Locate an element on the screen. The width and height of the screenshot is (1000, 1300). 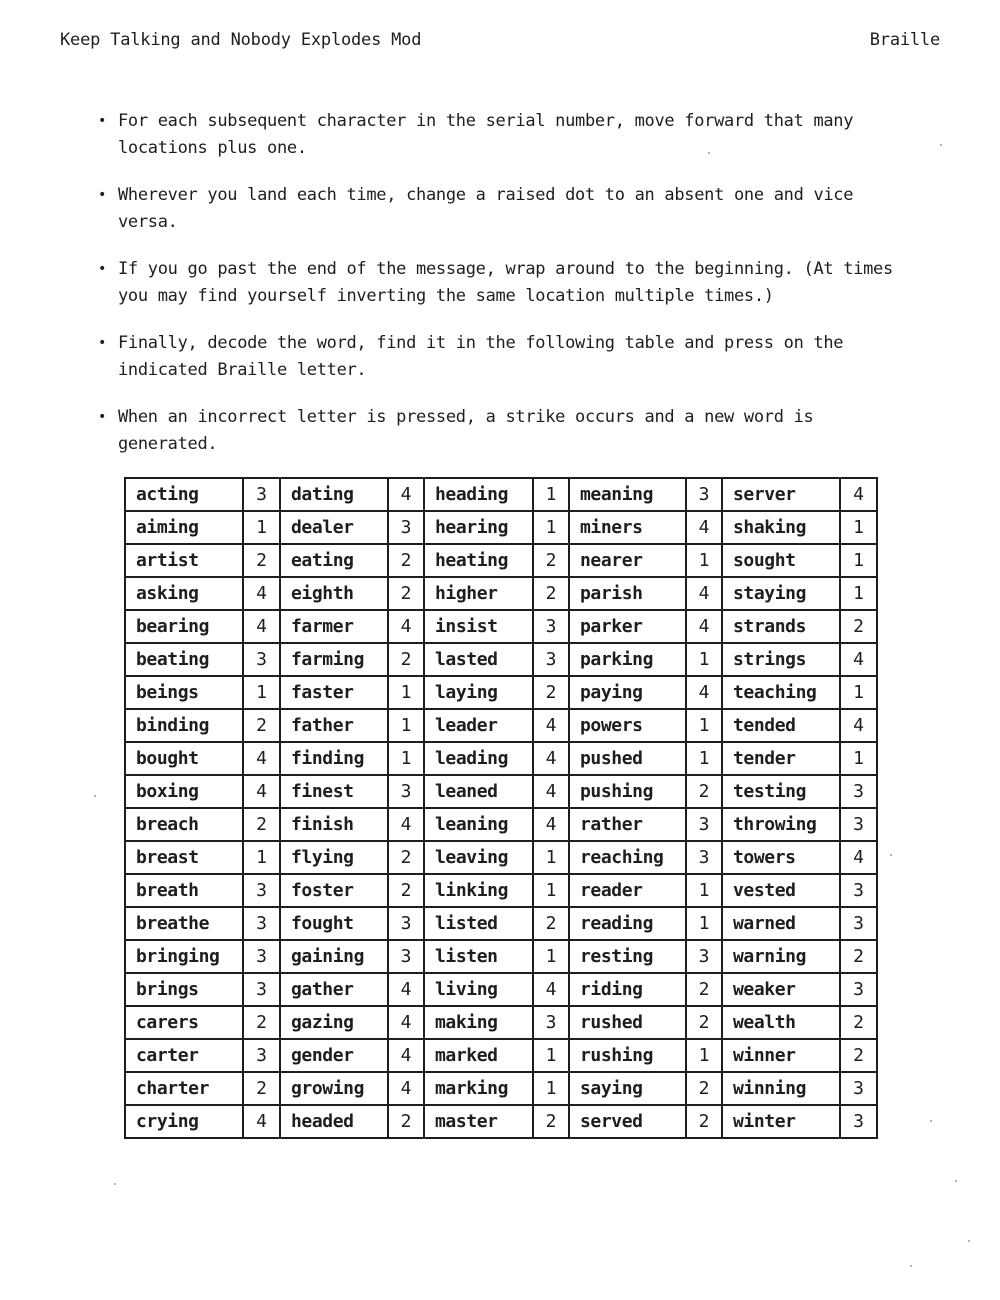
word-cell: linking is located at coordinates (478, 890).